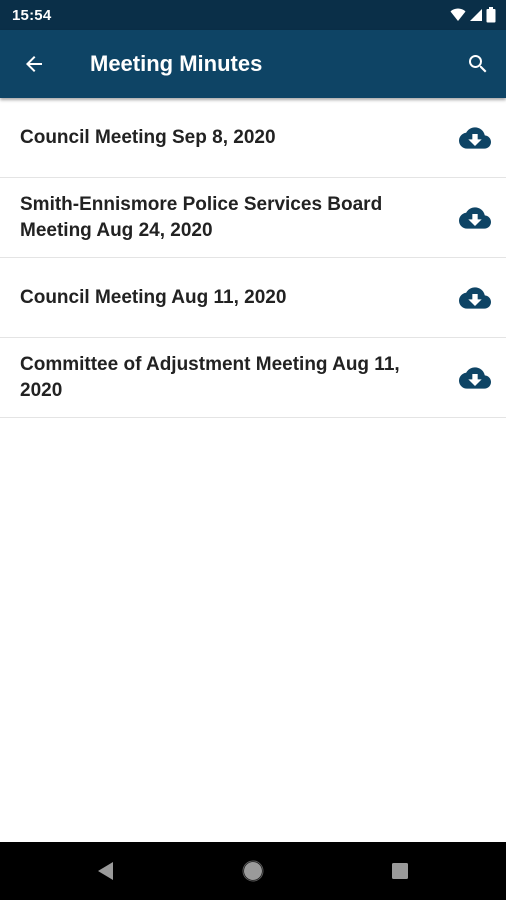  I want to click on recents-square-icon, so click(400, 871).